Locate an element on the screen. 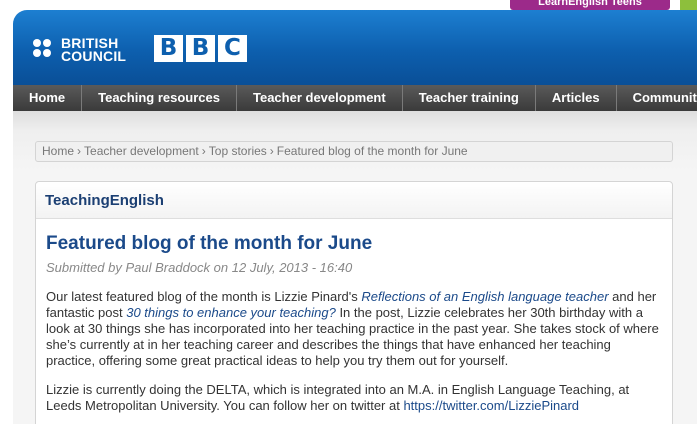 Image resolution: width=697 pixels, height=424 pixels. british-council-logo: BRITISH COUNCIL is located at coordinates (79, 50).